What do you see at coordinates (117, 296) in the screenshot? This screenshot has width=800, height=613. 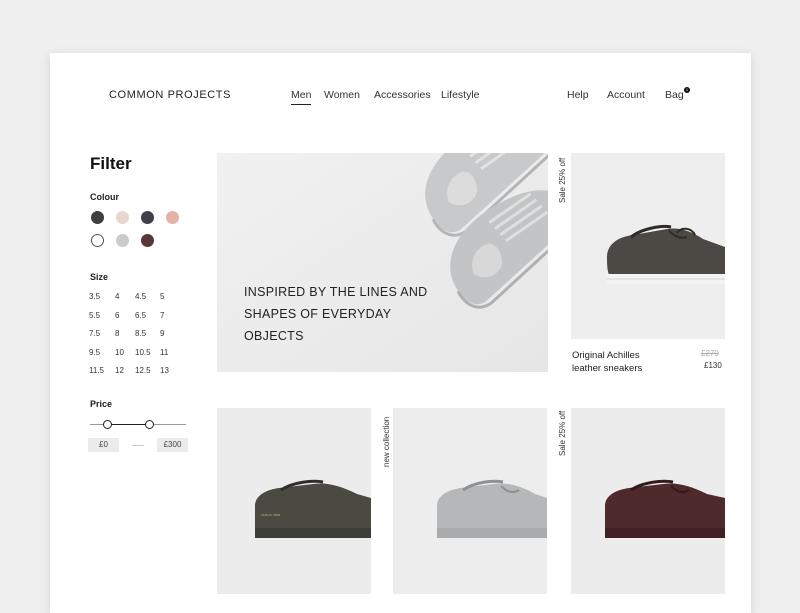 I see `size-option: 4` at bounding box center [117, 296].